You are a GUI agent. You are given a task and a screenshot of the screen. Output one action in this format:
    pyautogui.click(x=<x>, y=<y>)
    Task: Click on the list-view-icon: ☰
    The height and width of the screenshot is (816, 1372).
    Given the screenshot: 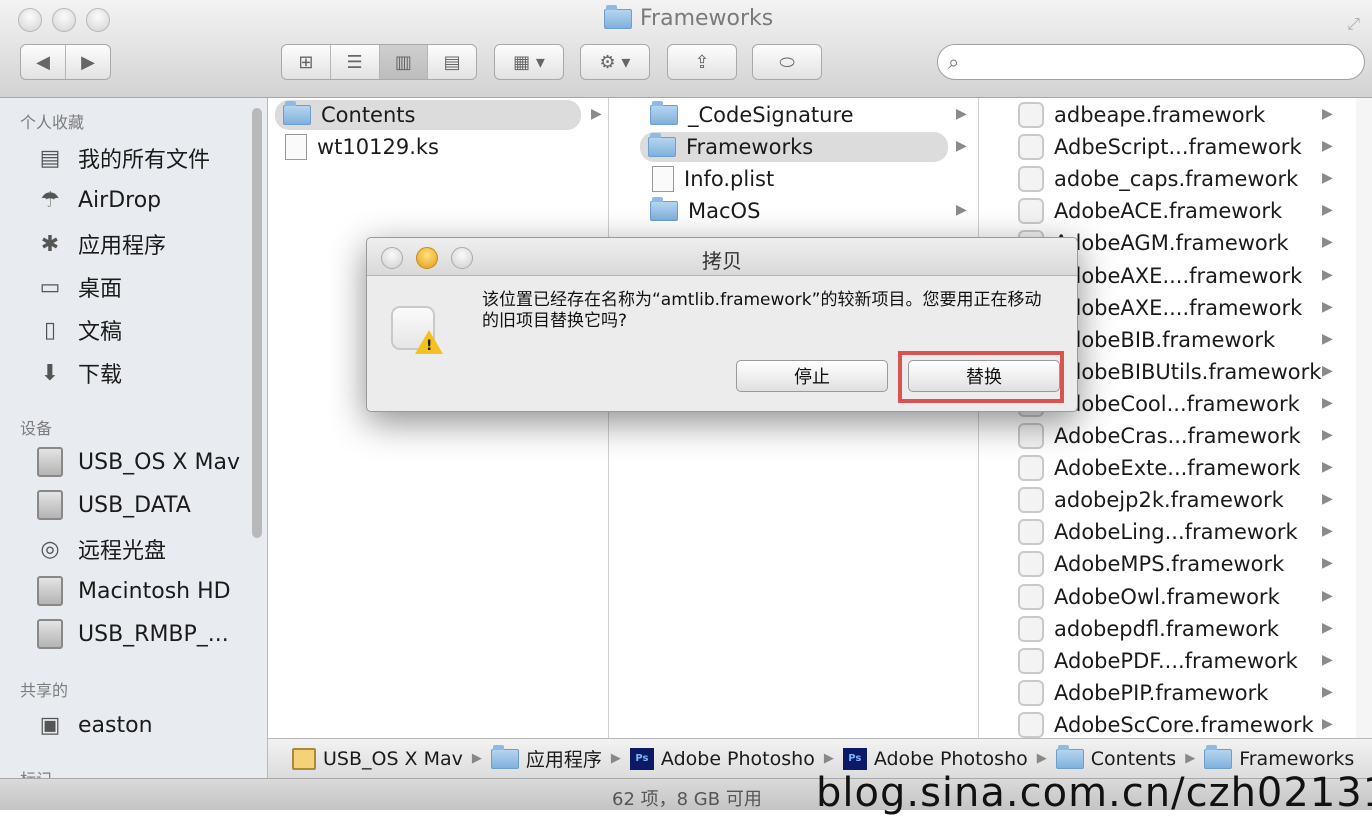 What is the action you would take?
    pyautogui.click(x=355, y=62)
    